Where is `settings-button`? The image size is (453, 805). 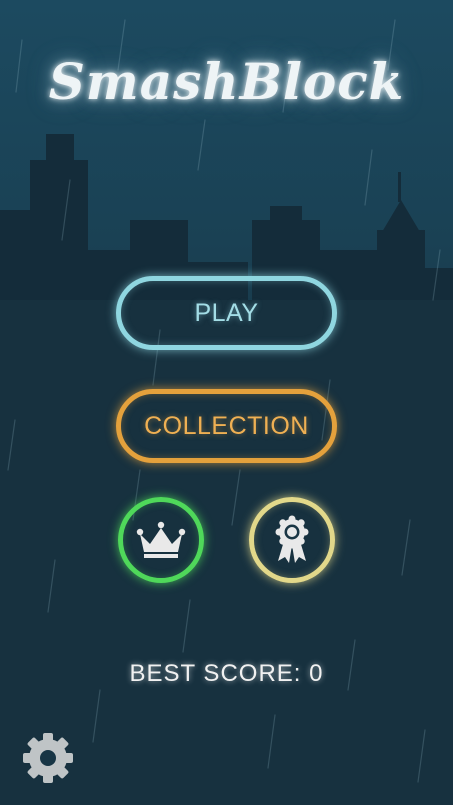 settings-button is located at coordinates (48, 758).